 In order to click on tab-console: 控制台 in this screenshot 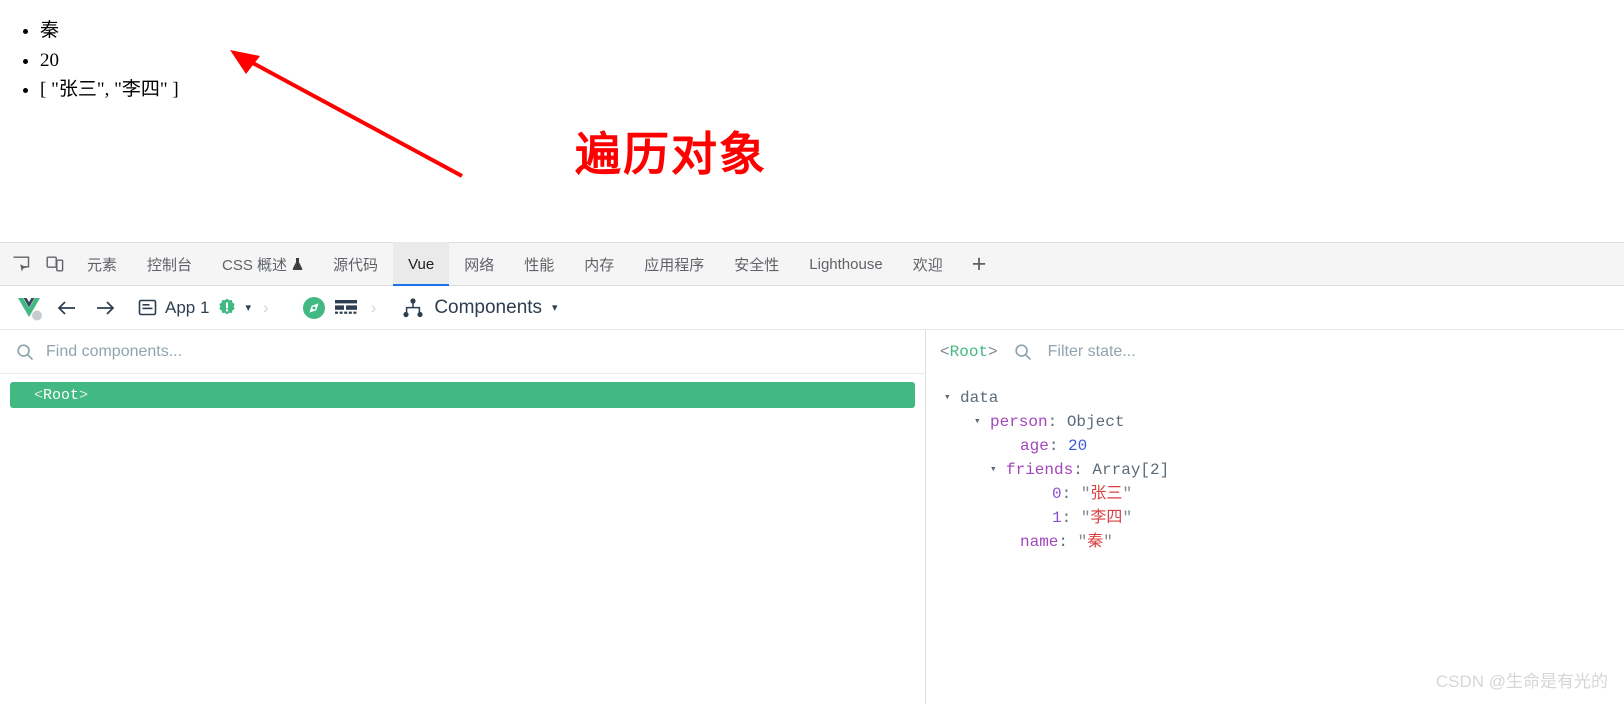, I will do `click(169, 264)`.